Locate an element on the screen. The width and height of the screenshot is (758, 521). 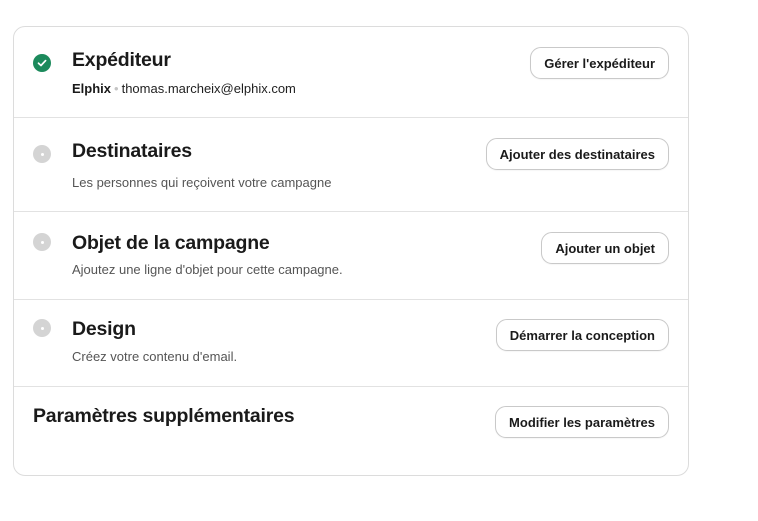
section-title-settings: Paramètres supplémentaires is located at coordinates (164, 416).